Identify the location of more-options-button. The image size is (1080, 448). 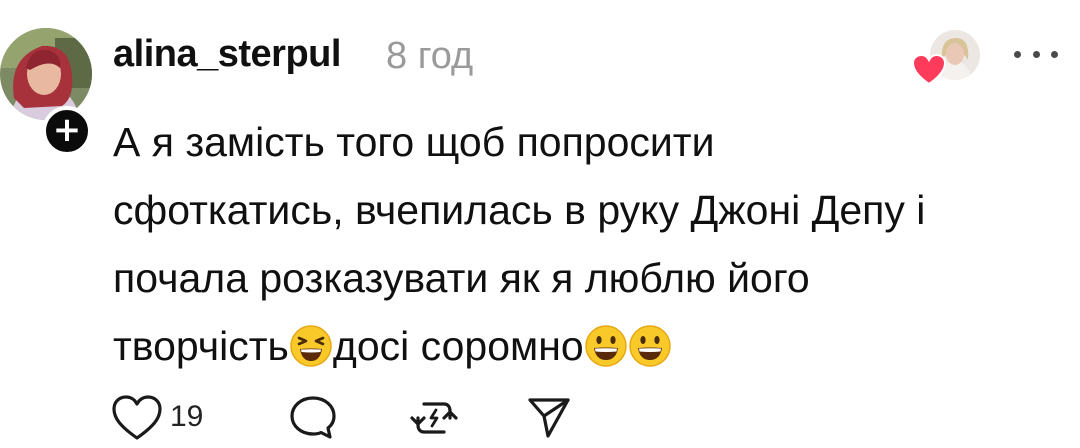
(1036, 54).